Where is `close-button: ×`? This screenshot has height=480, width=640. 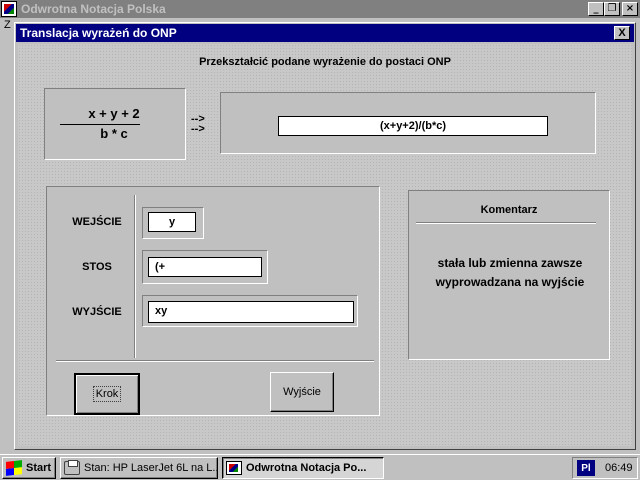
close-button: × is located at coordinates (630, 9).